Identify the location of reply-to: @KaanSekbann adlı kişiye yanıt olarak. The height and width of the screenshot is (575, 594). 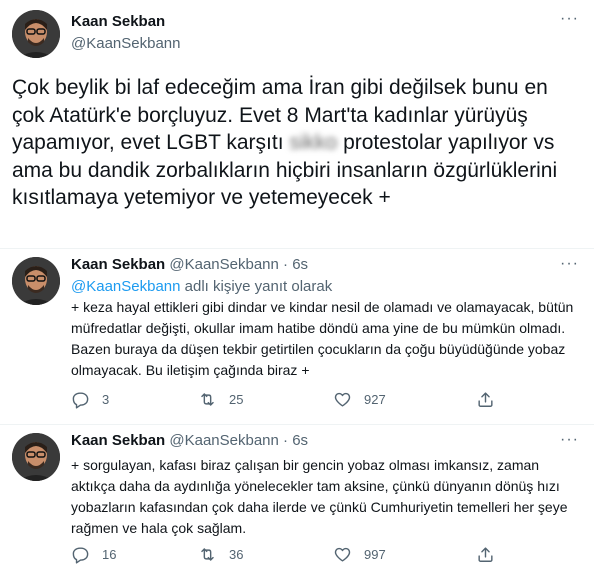
(201, 286).